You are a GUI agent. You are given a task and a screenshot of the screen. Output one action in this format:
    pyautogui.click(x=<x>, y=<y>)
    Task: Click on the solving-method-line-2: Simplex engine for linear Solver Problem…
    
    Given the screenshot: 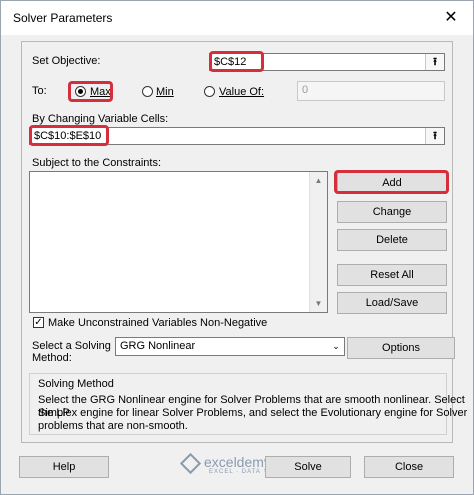 What is the action you would take?
    pyautogui.click(x=253, y=413)
    